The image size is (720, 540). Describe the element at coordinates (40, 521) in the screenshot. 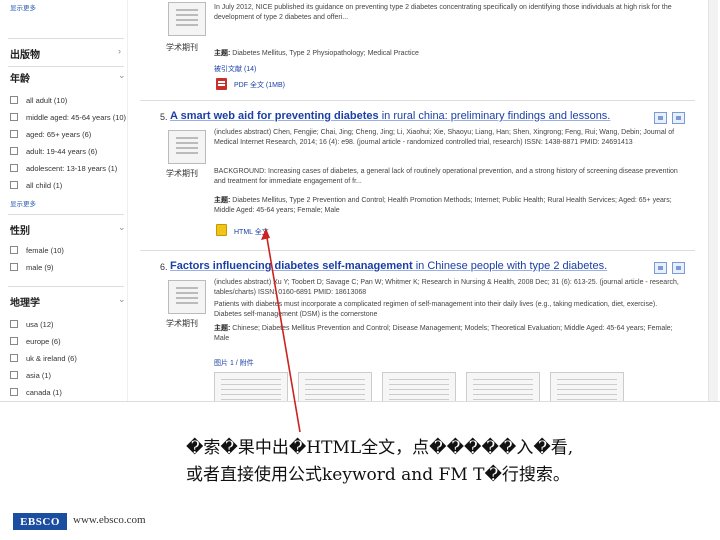

I see `logo-text: EBSCO` at that location.